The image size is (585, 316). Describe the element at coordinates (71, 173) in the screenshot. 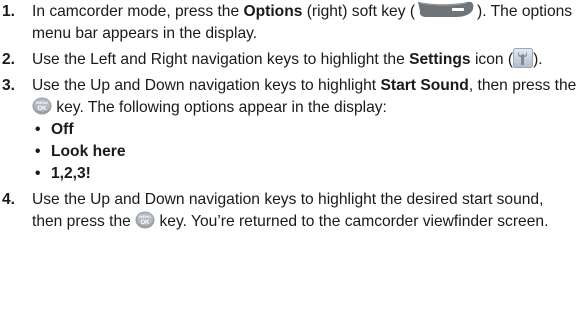

I see `option-label: 1,2,3!` at that location.